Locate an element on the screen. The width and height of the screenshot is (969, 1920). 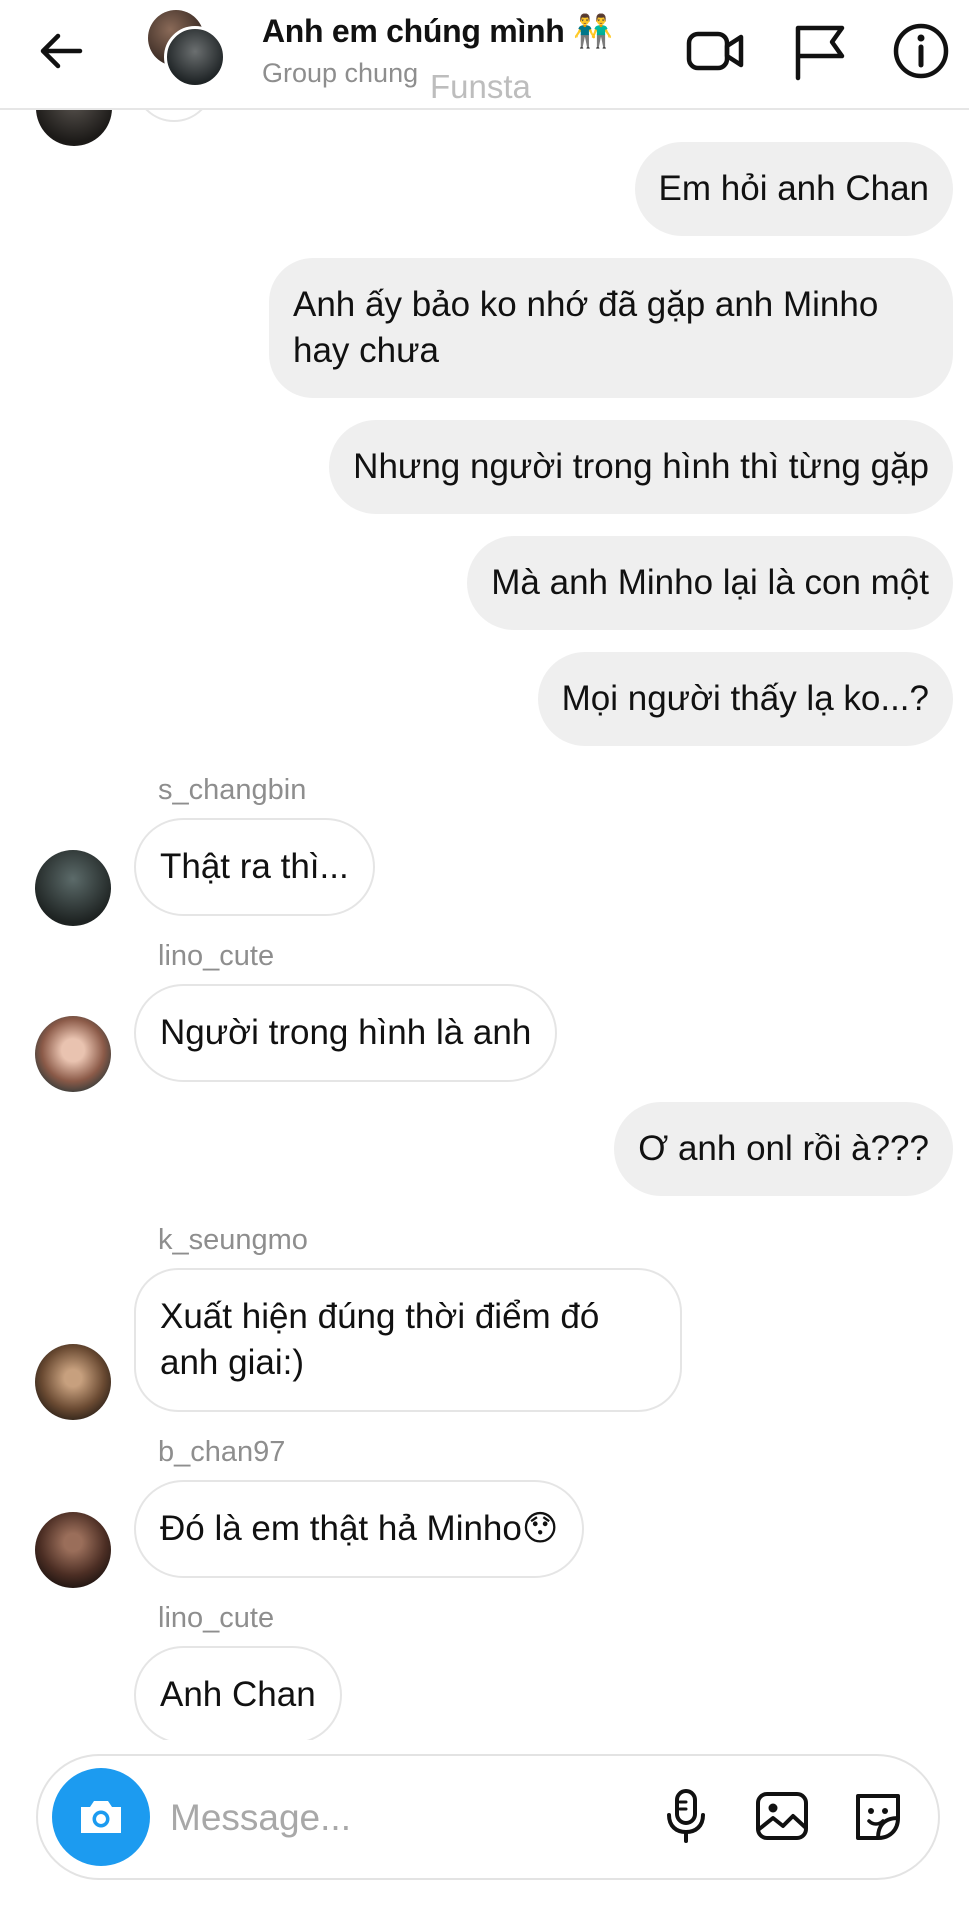
message-bubble-outgoing: Mọi người thấy lạ ko...? is located at coordinates (745, 699).